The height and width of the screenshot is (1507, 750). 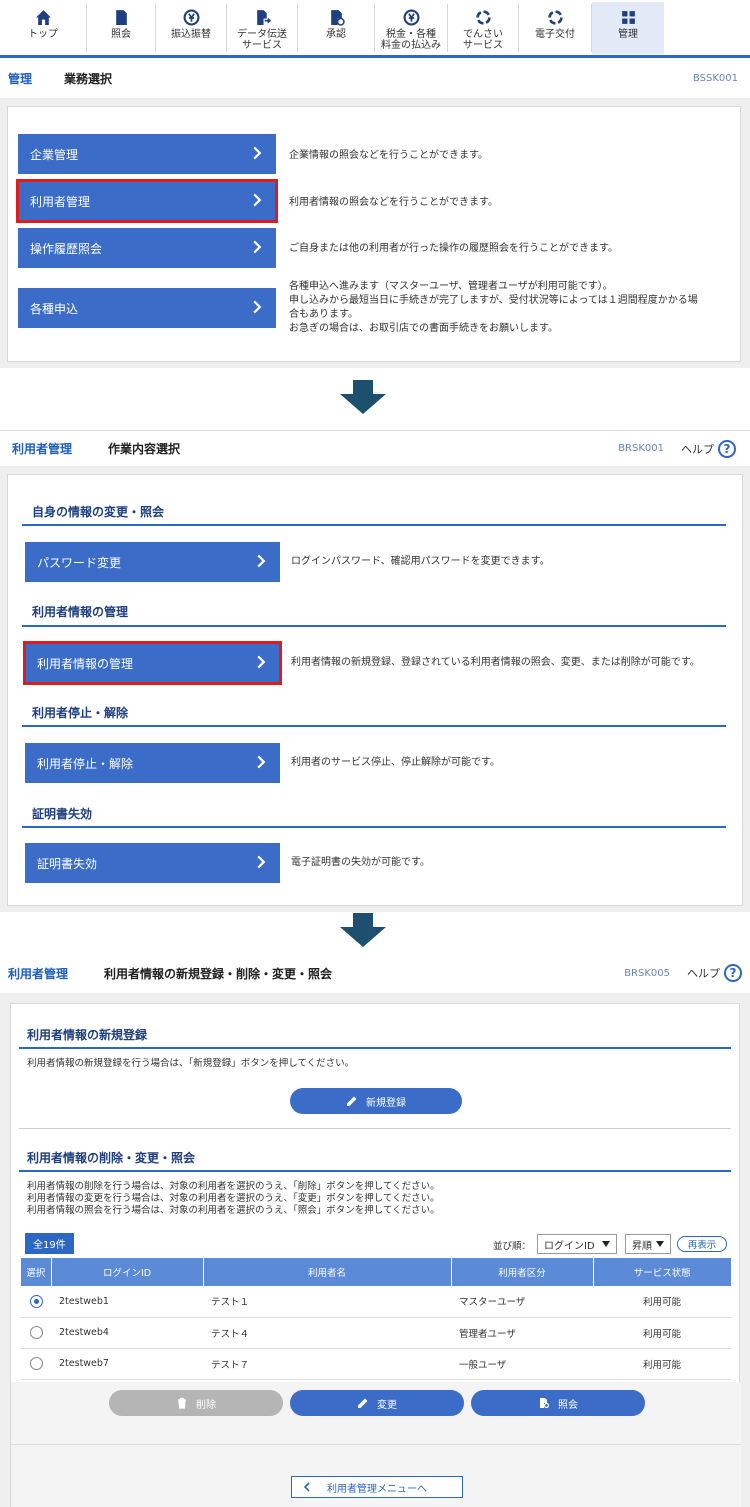 What do you see at coordinates (80, 612) in the screenshot?
I see `section-heading: 利用者情報の管理` at bounding box center [80, 612].